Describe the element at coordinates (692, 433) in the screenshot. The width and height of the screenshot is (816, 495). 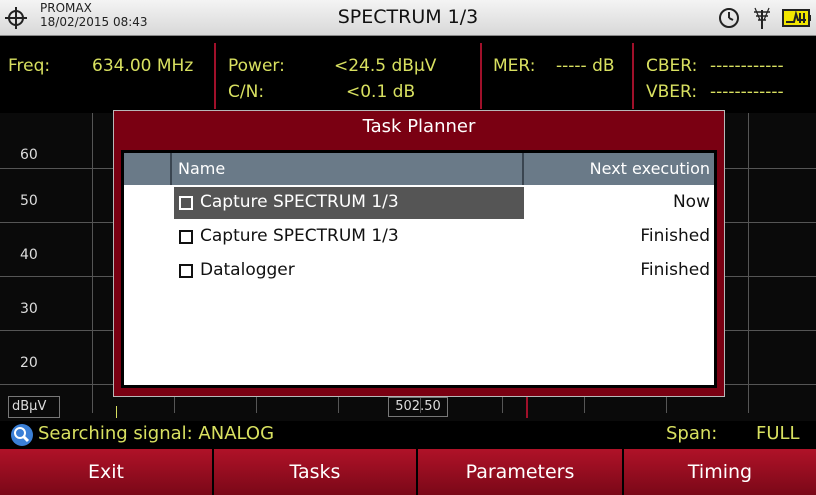
I see `span-label: Span:` at that location.